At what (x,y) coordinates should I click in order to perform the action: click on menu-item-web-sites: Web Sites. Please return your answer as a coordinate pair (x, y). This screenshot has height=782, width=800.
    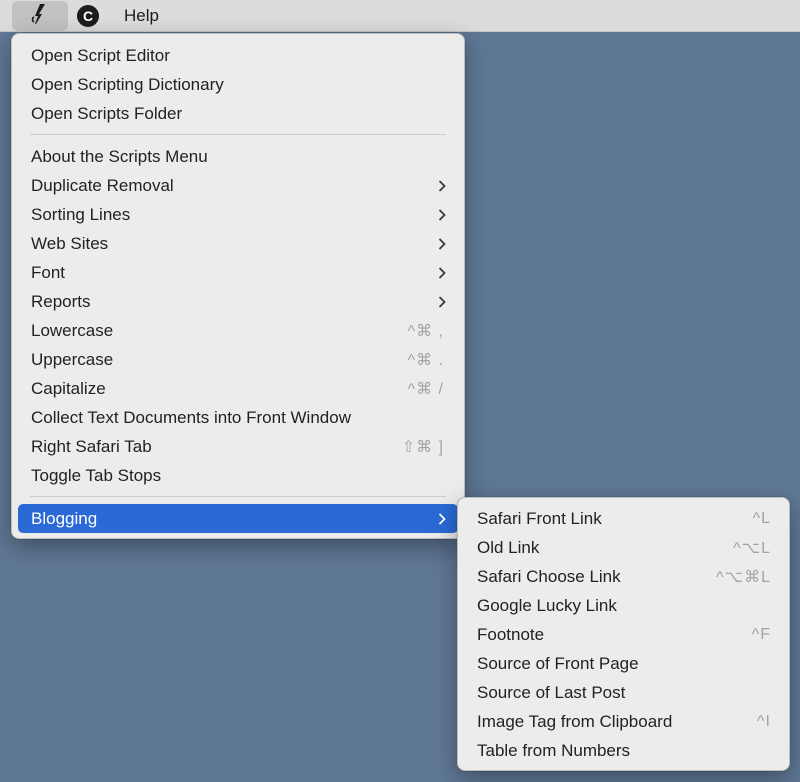
    Looking at the image, I should click on (238, 243).